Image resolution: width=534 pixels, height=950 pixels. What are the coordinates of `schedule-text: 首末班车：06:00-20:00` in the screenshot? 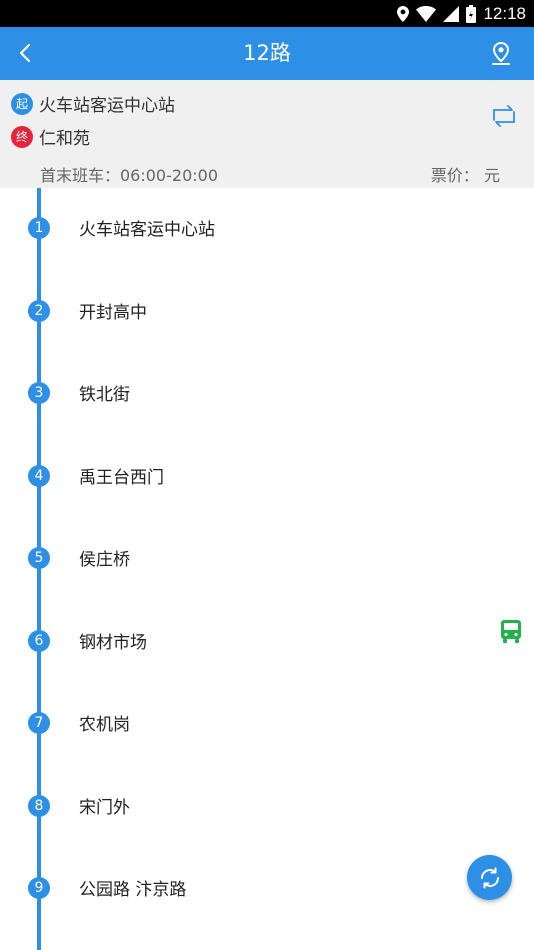 It's located at (129, 175).